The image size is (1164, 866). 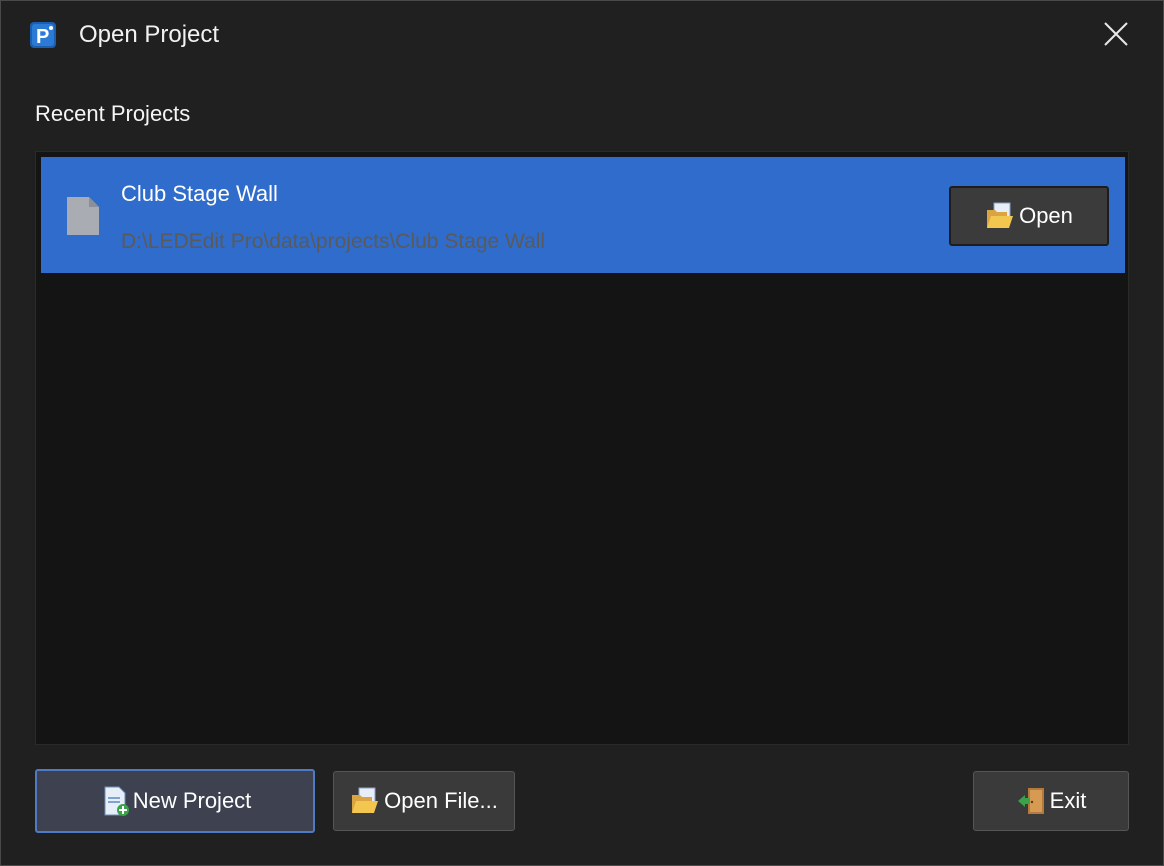 I want to click on new-project-button: New Project, so click(x=175, y=801).